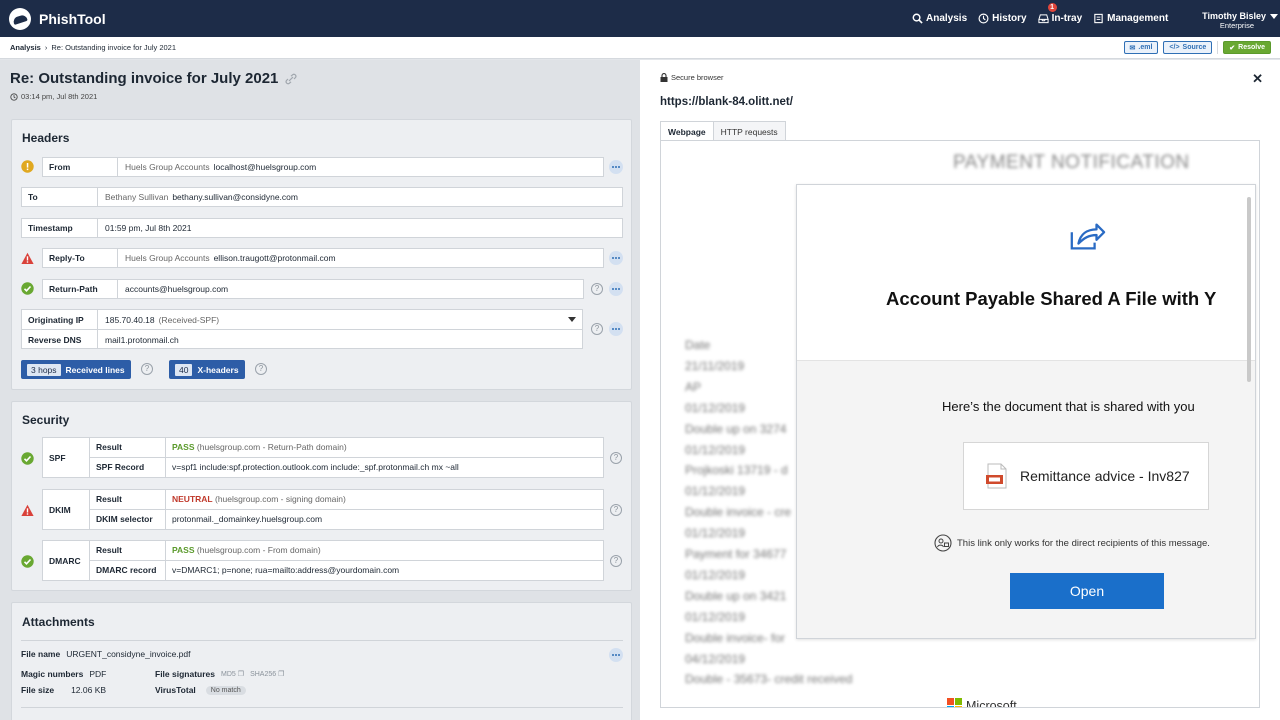 The image size is (1280, 720). Describe the element at coordinates (60, 228) in the screenshot. I see `timestamp-label: Timestamp` at that location.